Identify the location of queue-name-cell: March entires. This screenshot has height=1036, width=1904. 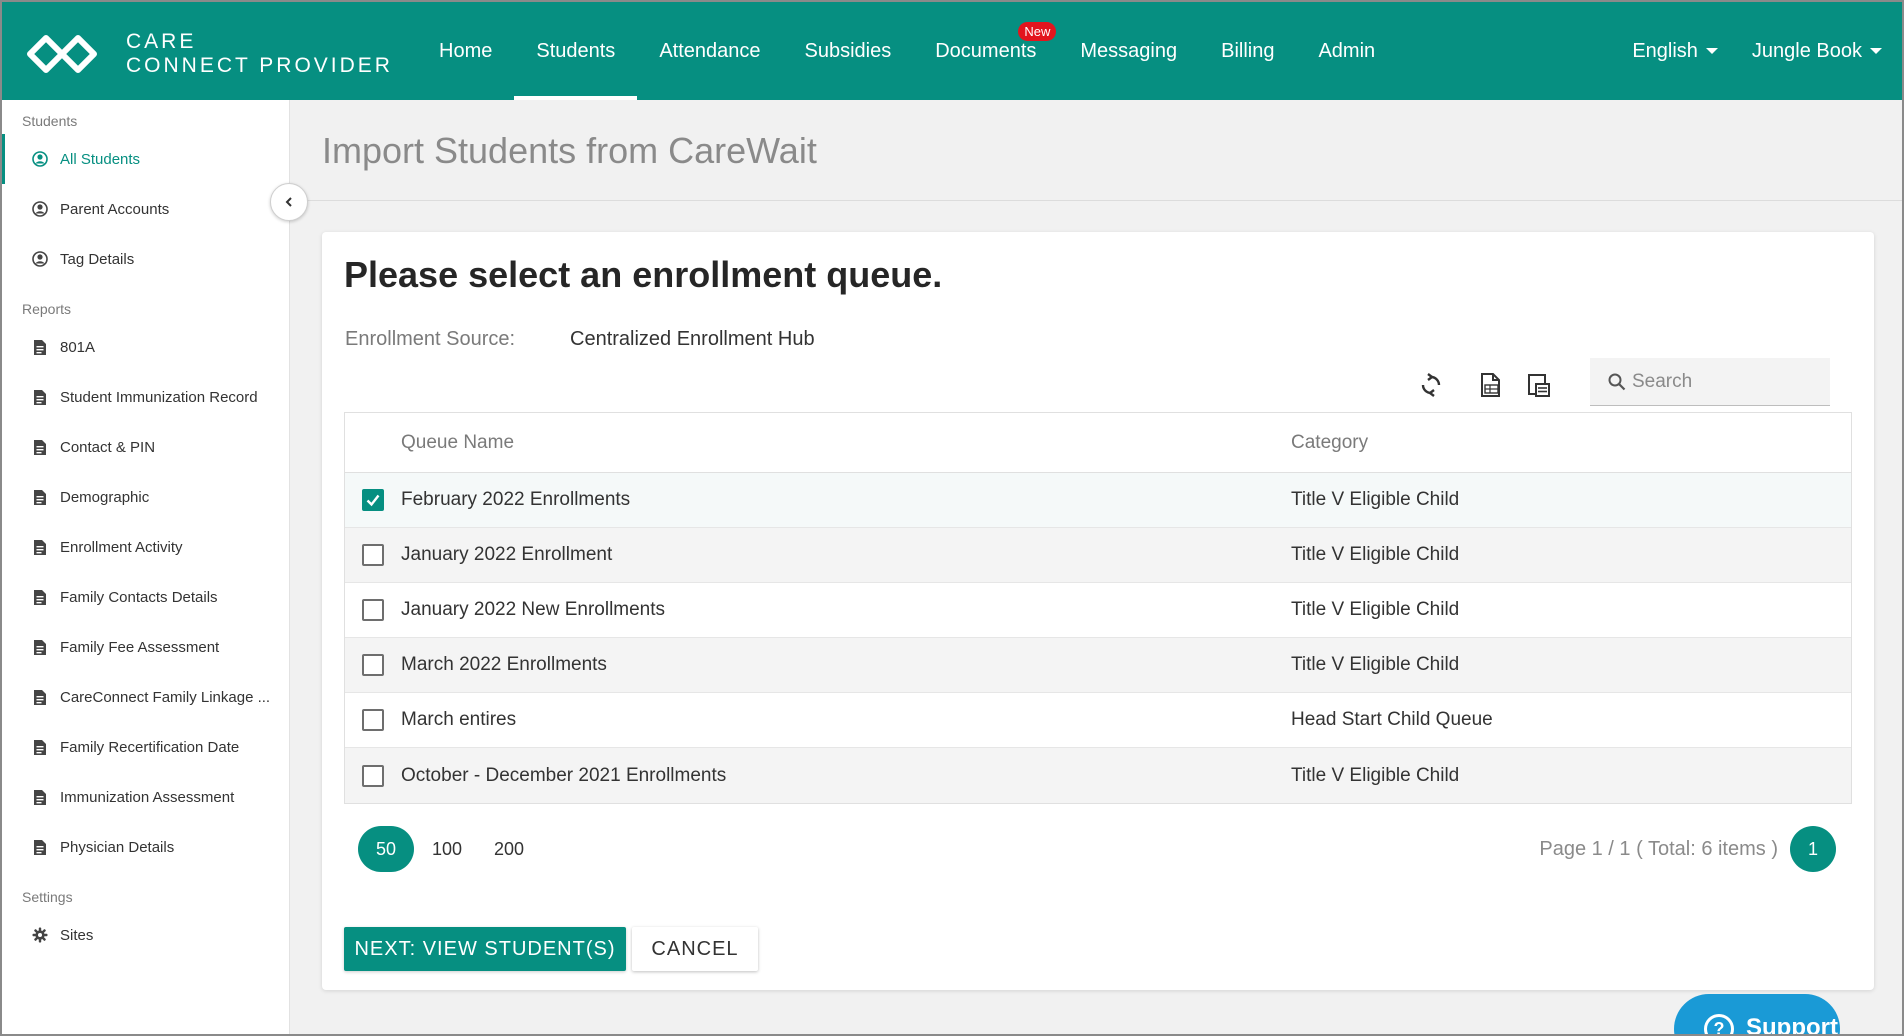
(459, 719).